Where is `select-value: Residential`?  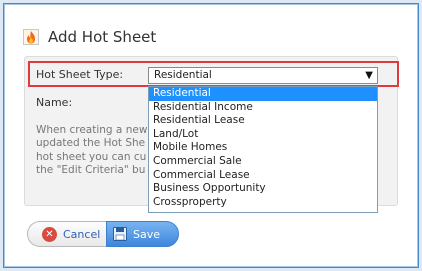
select-value: Residential is located at coordinates (183, 75).